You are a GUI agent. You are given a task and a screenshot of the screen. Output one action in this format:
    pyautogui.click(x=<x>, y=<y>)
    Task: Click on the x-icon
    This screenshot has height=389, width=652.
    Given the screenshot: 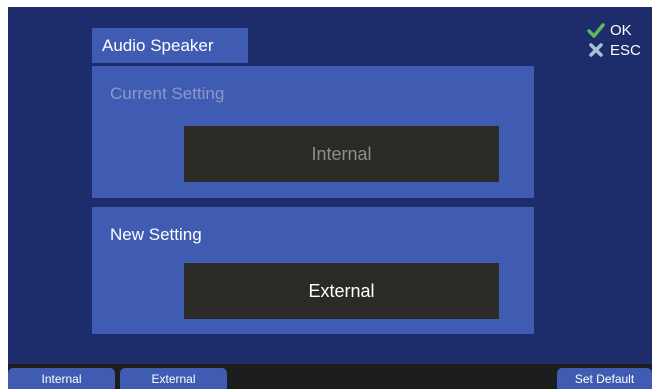 What is the action you would take?
    pyautogui.click(x=596, y=50)
    